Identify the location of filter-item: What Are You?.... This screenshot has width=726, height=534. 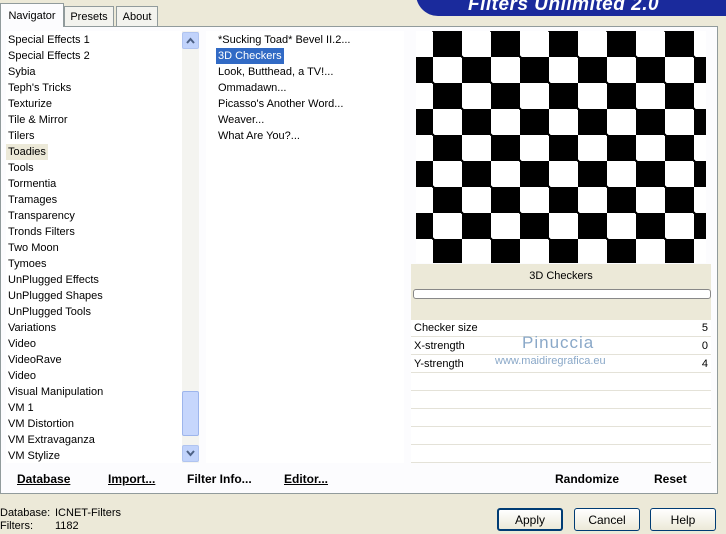
(259, 136).